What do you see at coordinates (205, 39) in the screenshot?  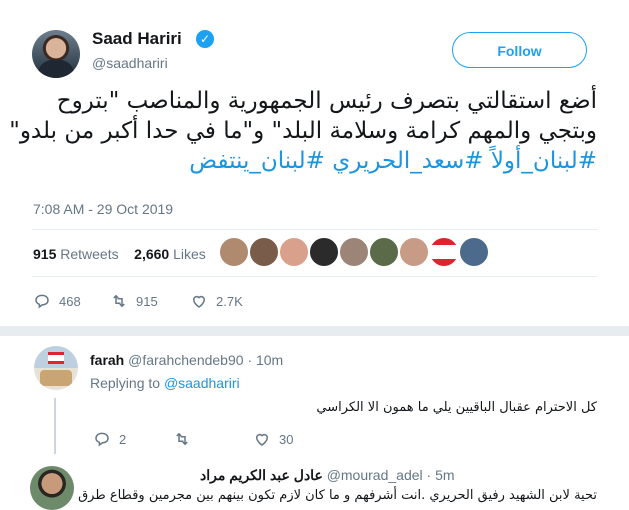 I see `verified-badge-icon: ✓` at bounding box center [205, 39].